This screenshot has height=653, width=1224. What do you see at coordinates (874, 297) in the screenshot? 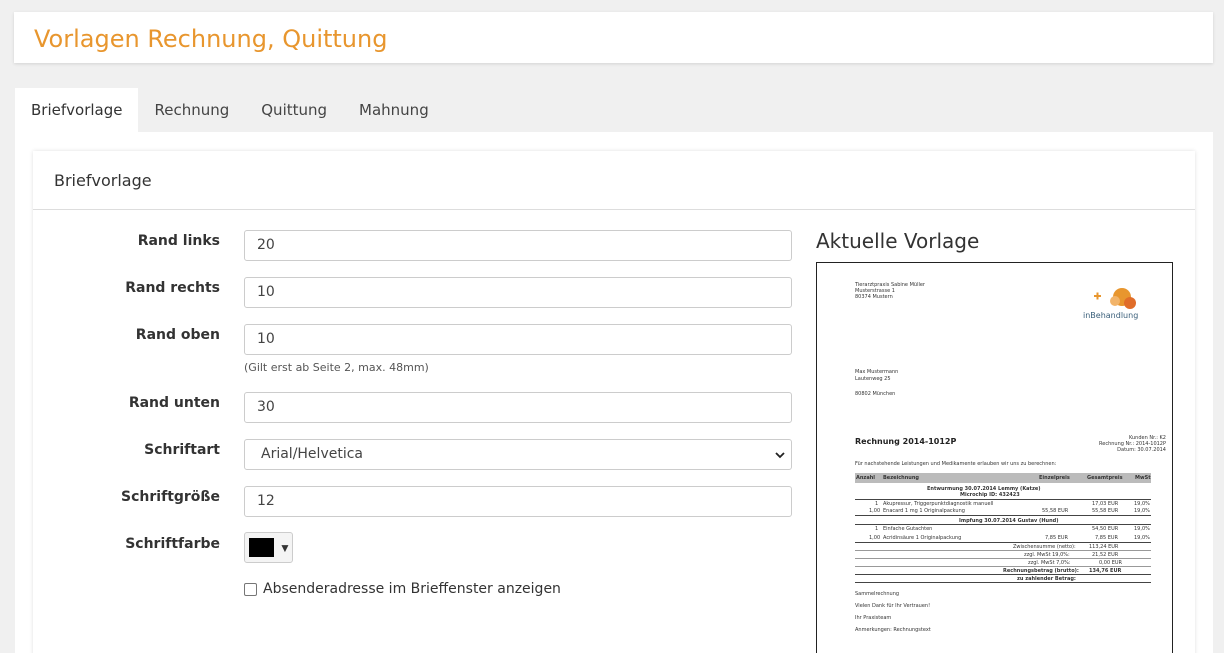
I see `sender-line: 80374 Mustern` at bounding box center [874, 297].